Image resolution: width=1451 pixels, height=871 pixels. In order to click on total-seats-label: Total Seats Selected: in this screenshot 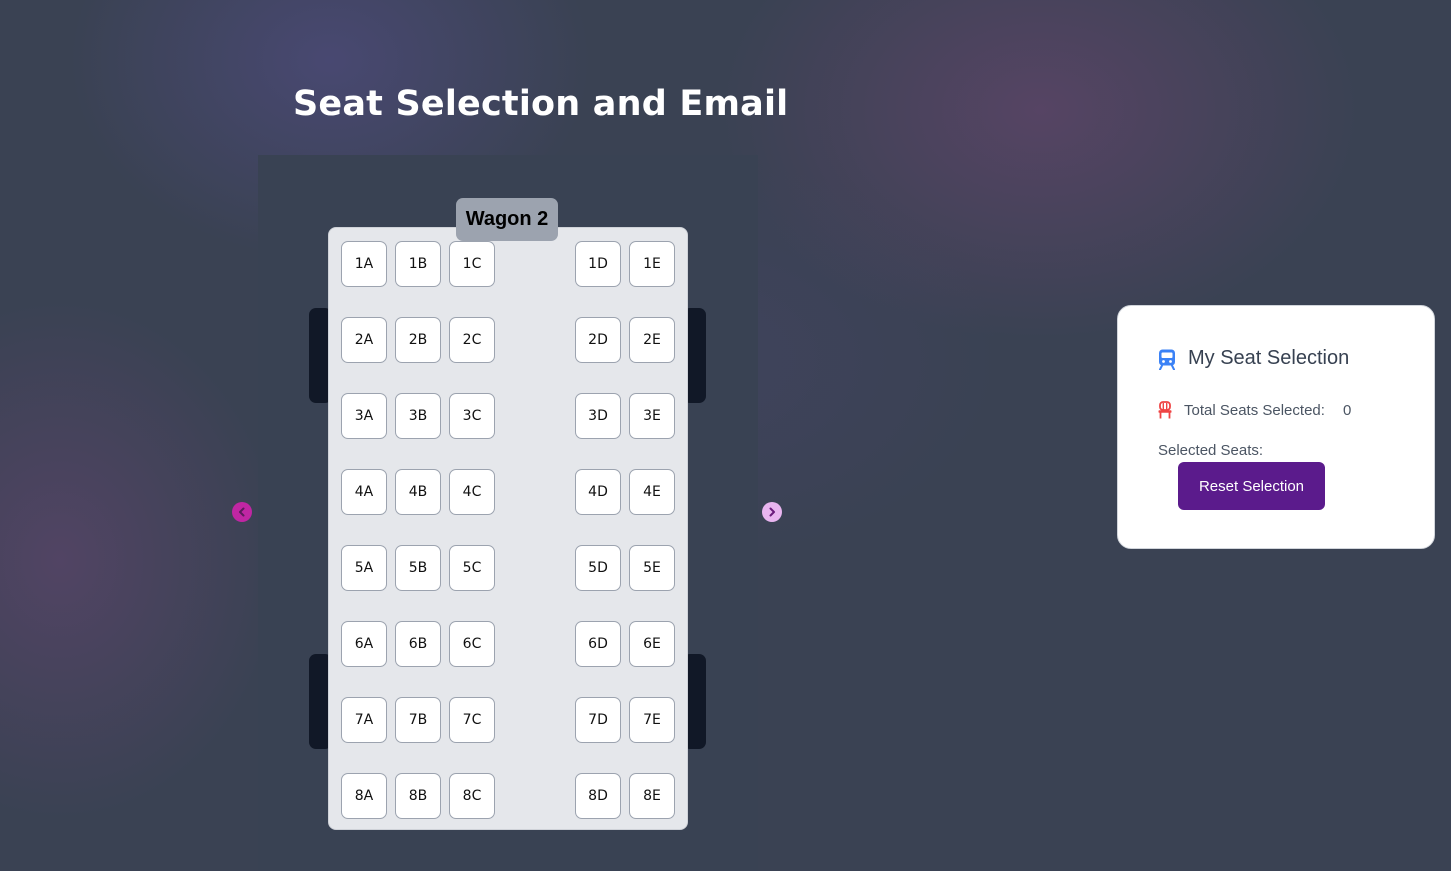, I will do `click(1254, 410)`.